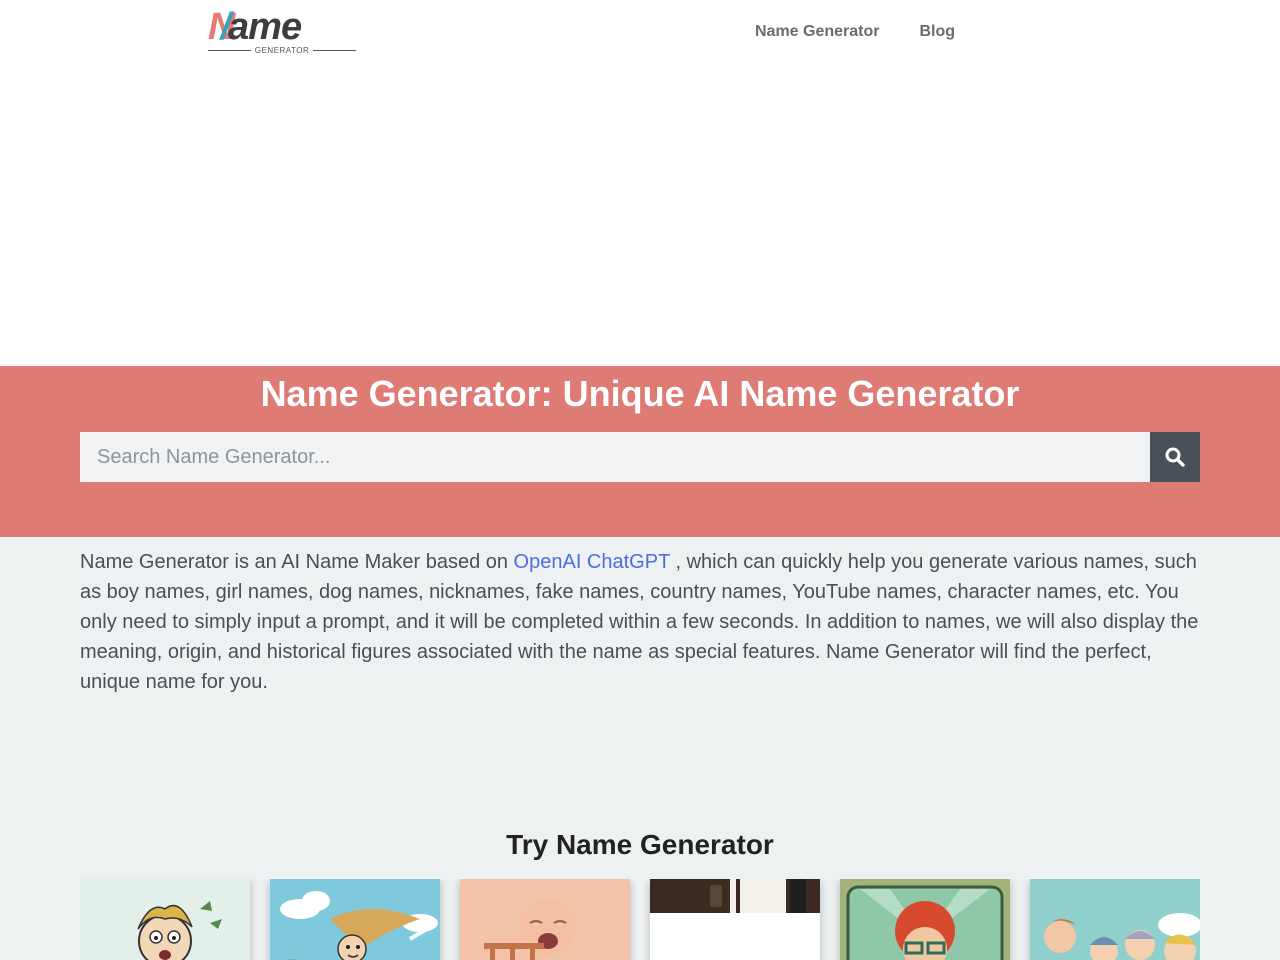  I want to click on cartoon-group-of-kids-image, so click(1115, 919).